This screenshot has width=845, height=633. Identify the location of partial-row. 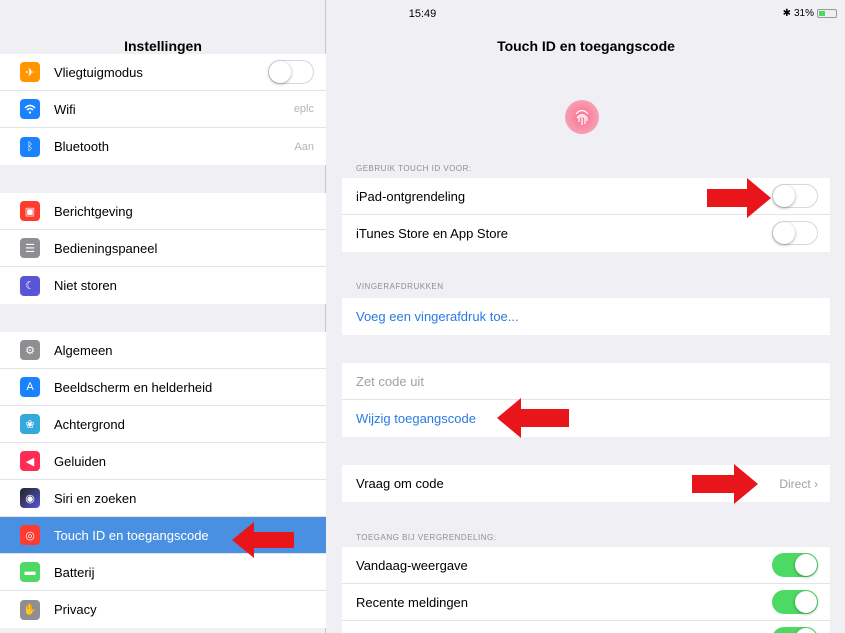
(586, 627).